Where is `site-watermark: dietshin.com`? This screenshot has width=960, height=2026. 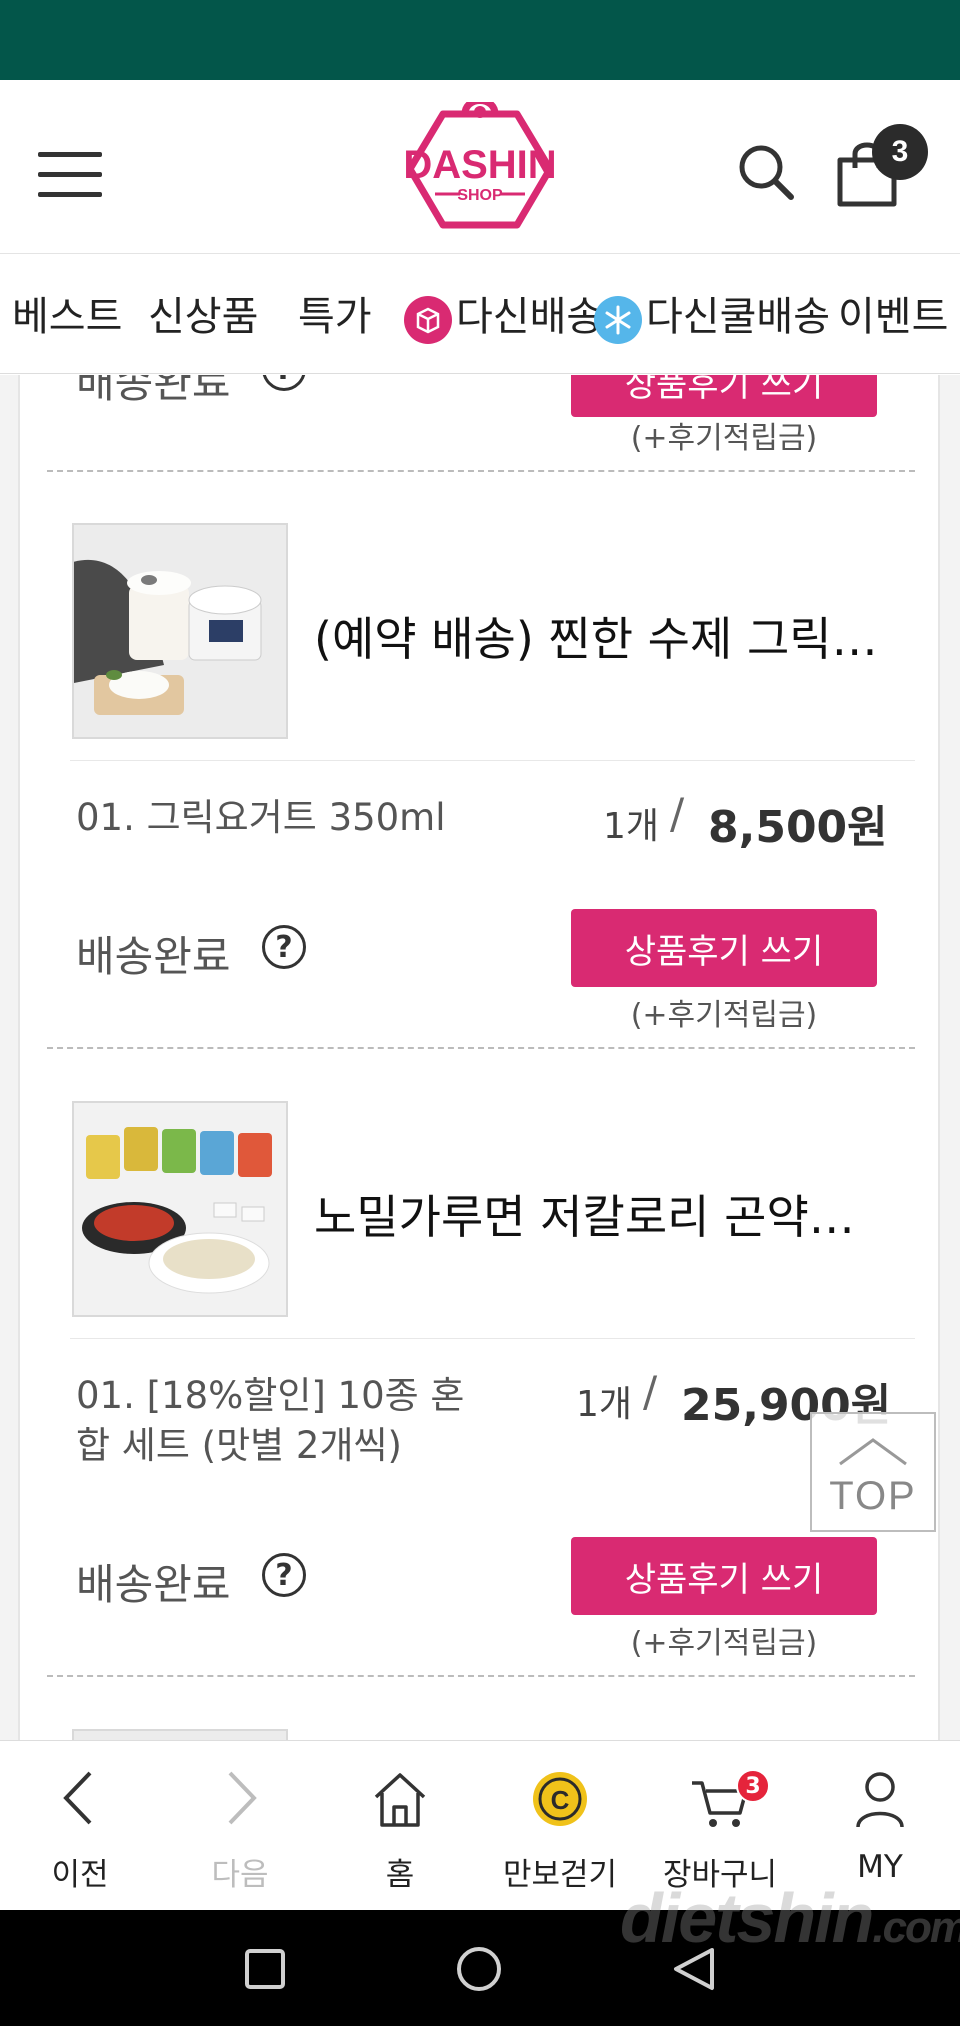
site-watermark: dietshin.com is located at coordinates (790, 1918).